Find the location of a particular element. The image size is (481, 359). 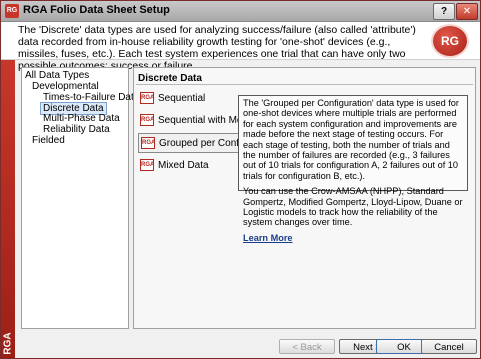

brand-strip-label: RGA is located at coordinates (8, 343).